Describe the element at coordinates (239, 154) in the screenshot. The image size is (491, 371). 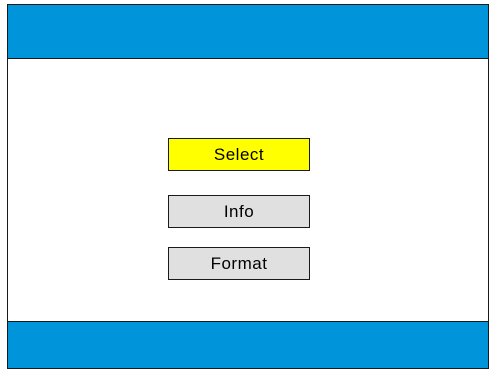
I see `select-button: Select` at that location.